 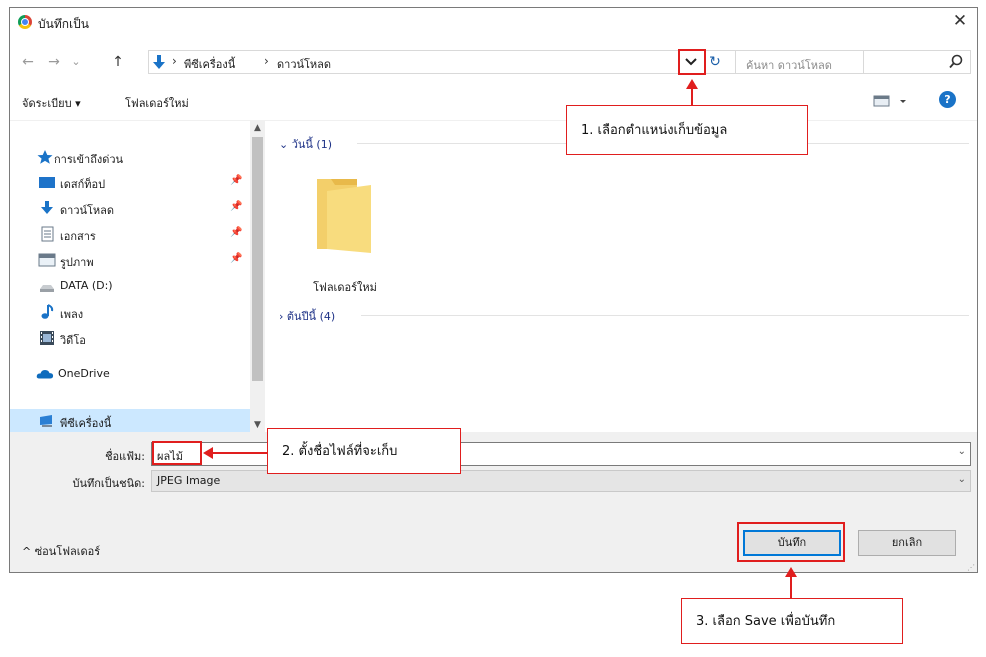 I want to click on refresh-button: ↻, so click(x=715, y=62).